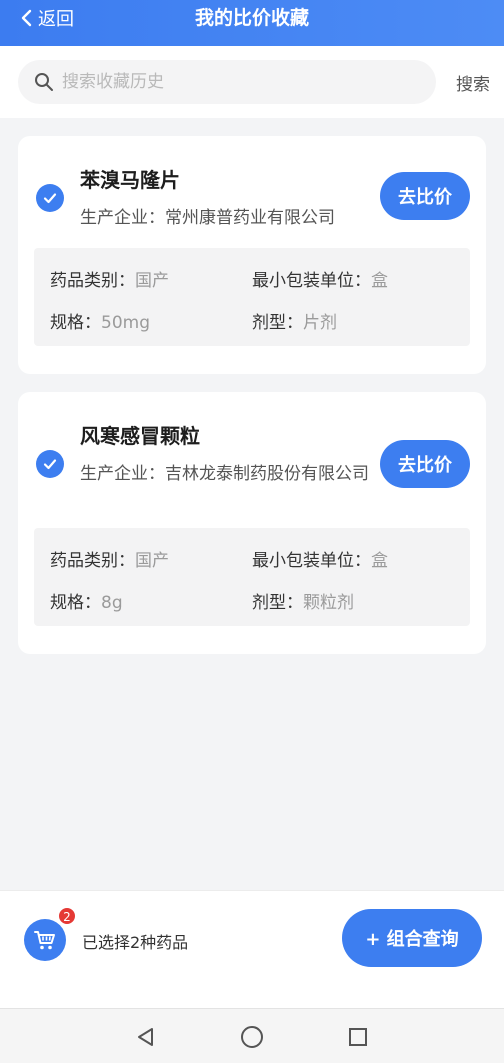 The image size is (504, 1063). Describe the element at coordinates (130, 180) in the screenshot. I see `drug-name: 苯溴马隆片` at that location.